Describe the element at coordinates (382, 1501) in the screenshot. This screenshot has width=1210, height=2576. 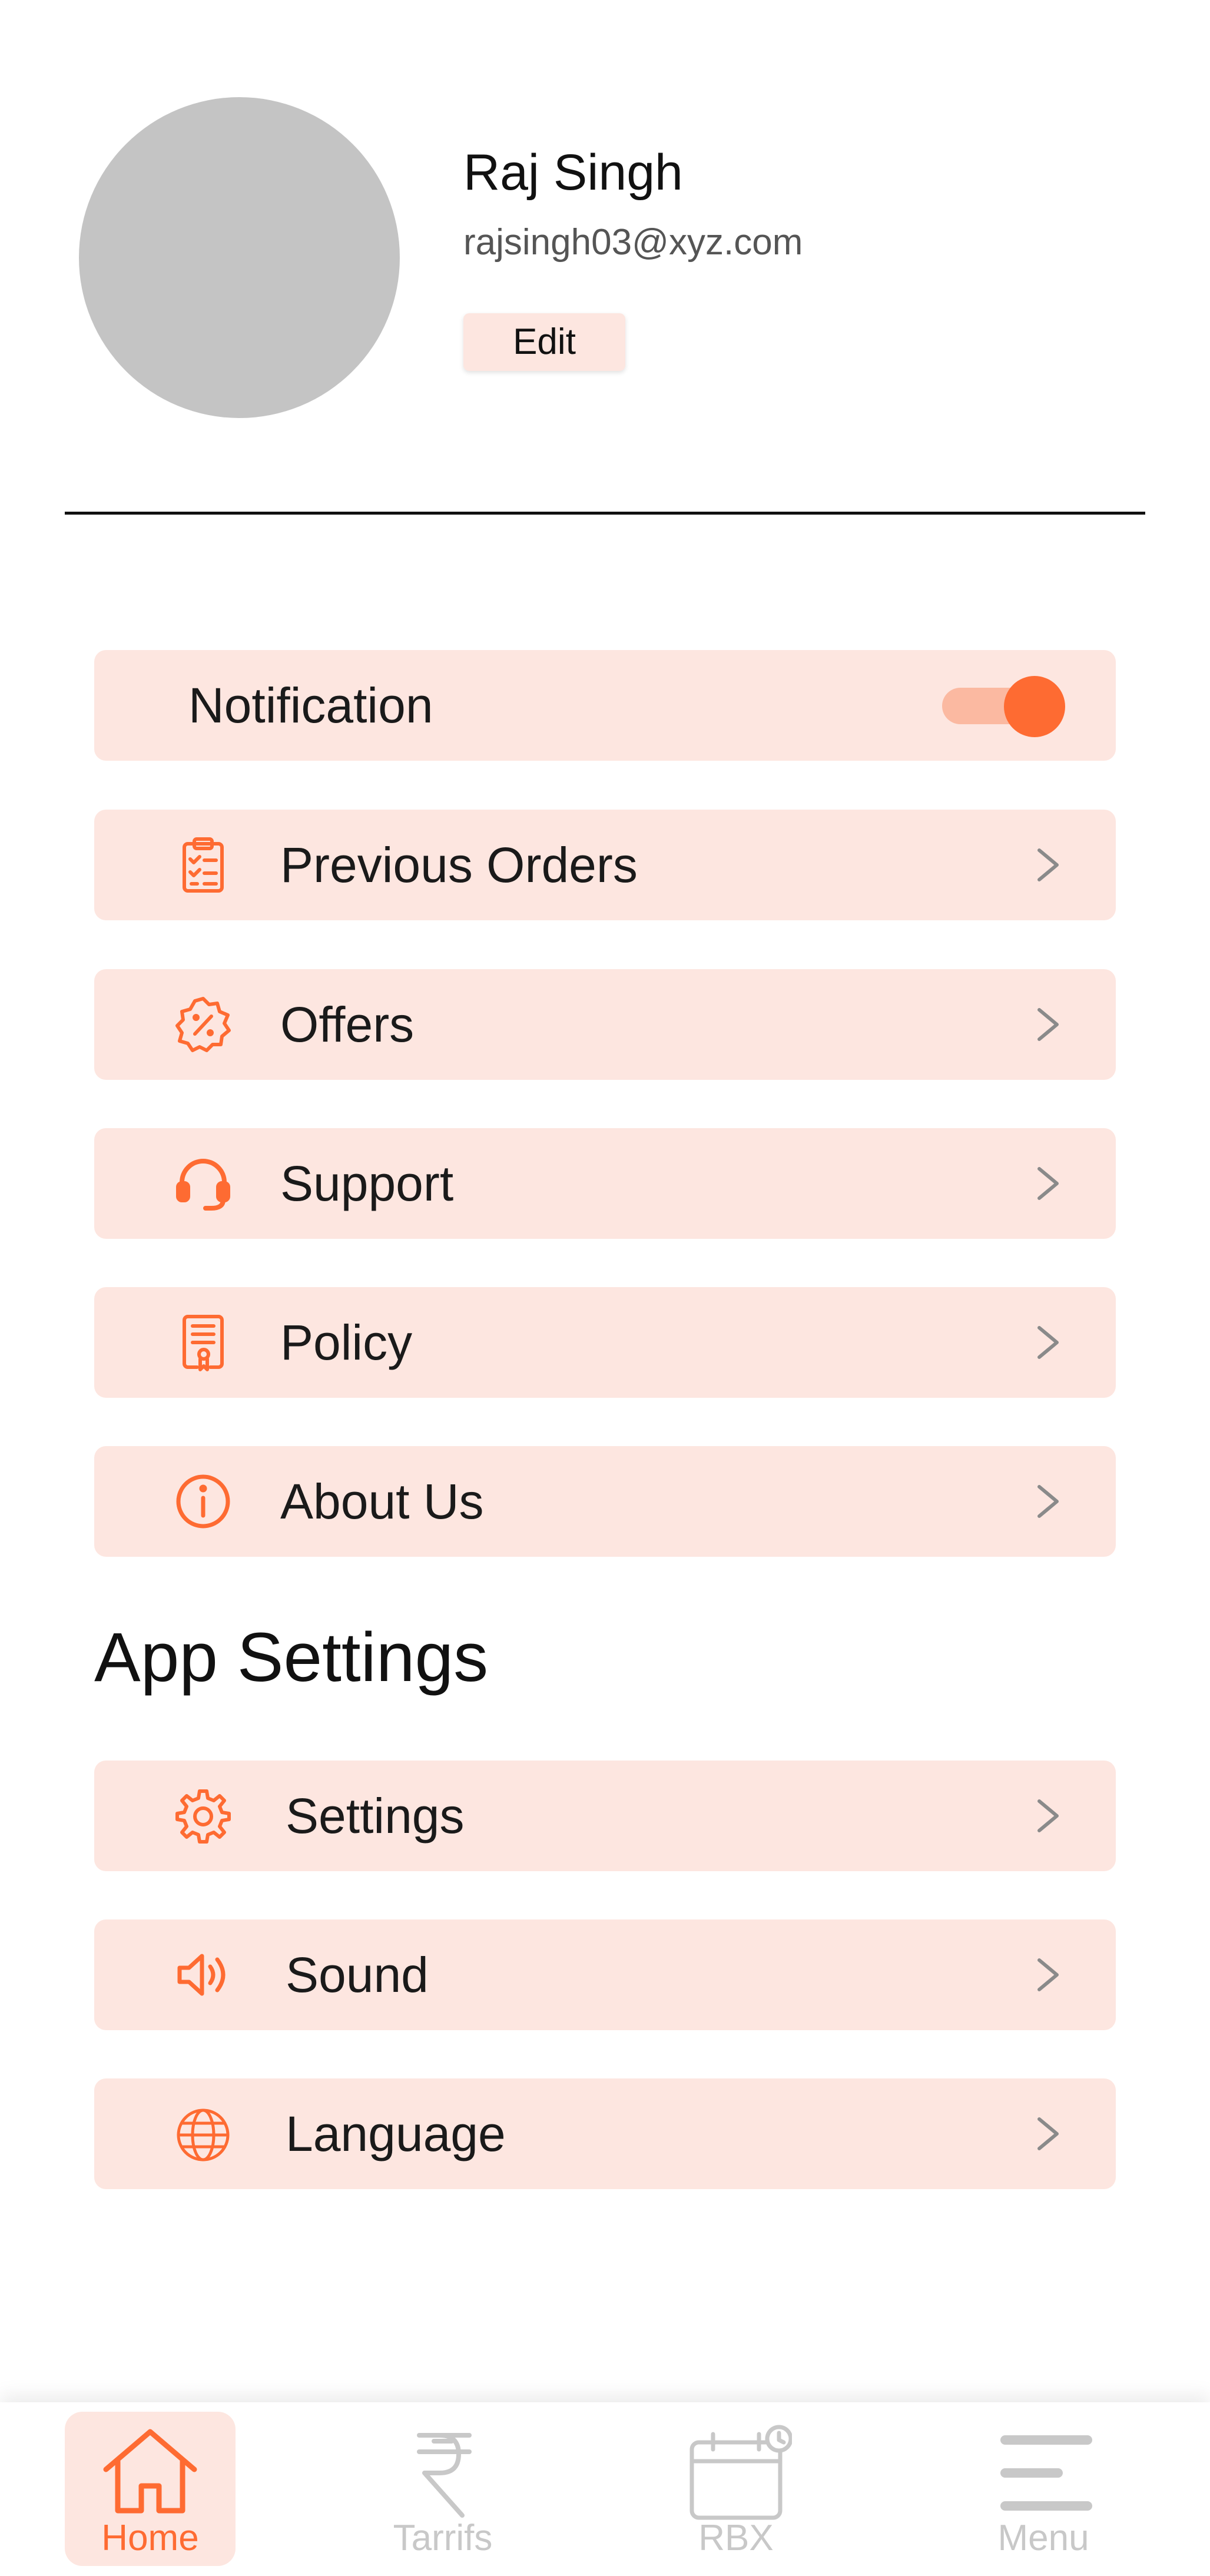
I see `menu-item-label: About Us` at that location.